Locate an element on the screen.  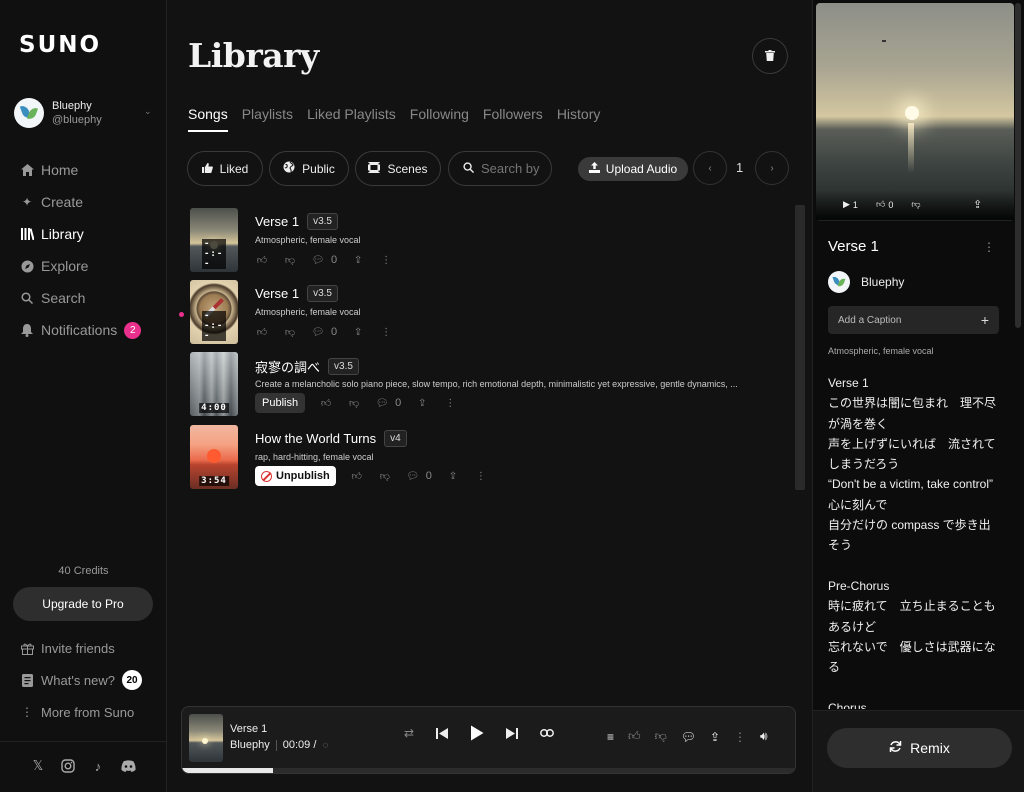
discord-icon is located at coordinates (128, 766).